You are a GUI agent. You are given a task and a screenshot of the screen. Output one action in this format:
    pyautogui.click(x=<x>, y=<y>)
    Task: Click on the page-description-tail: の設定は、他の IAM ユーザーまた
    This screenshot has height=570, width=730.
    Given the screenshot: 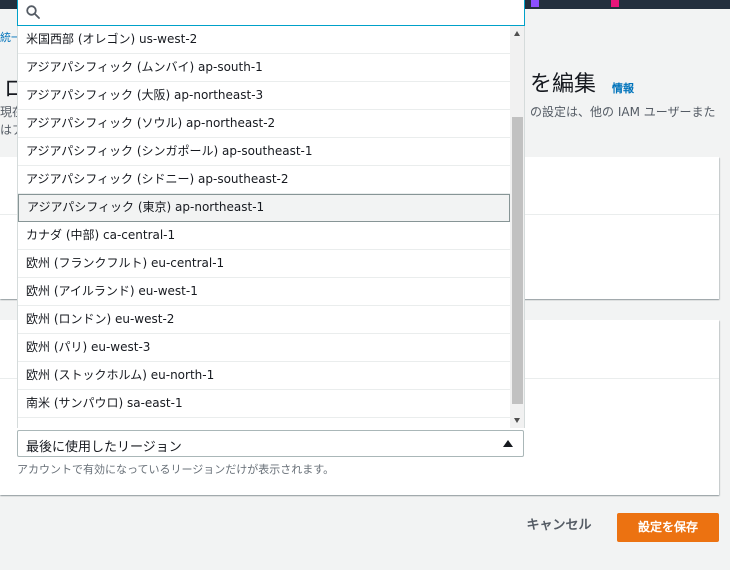 What is the action you would take?
    pyautogui.click(x=623, y=112)
    